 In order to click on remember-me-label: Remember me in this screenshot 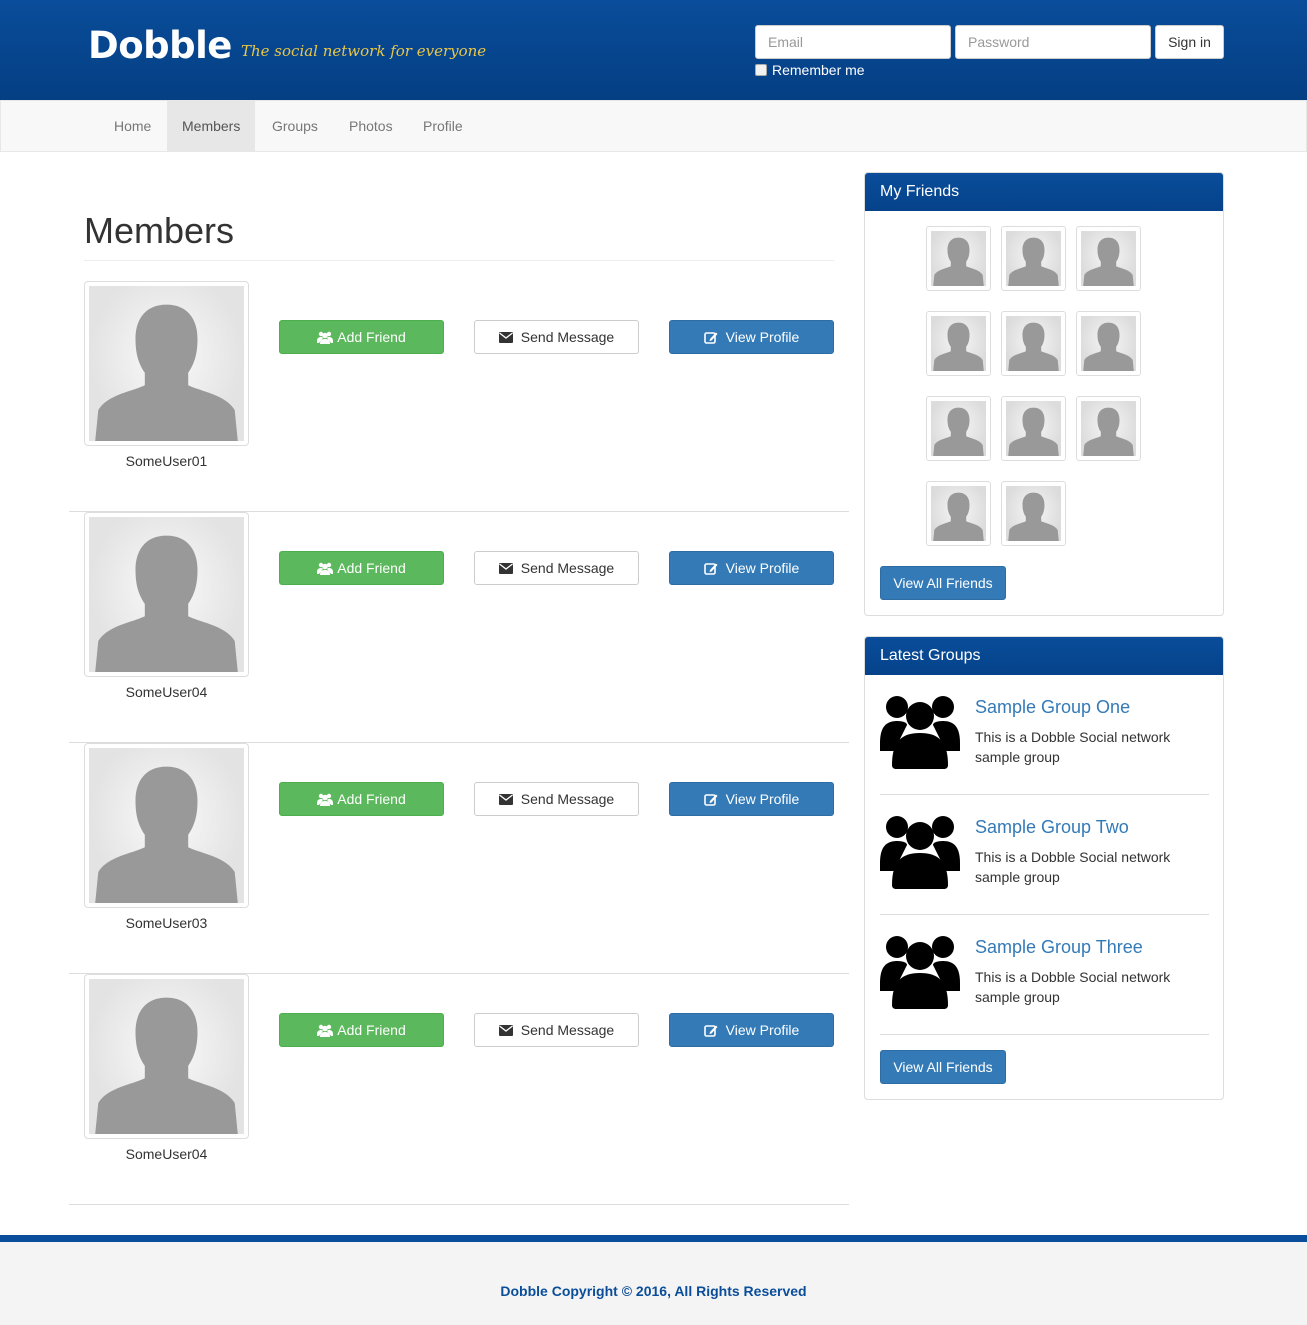, I will do `click(818, 70)`.